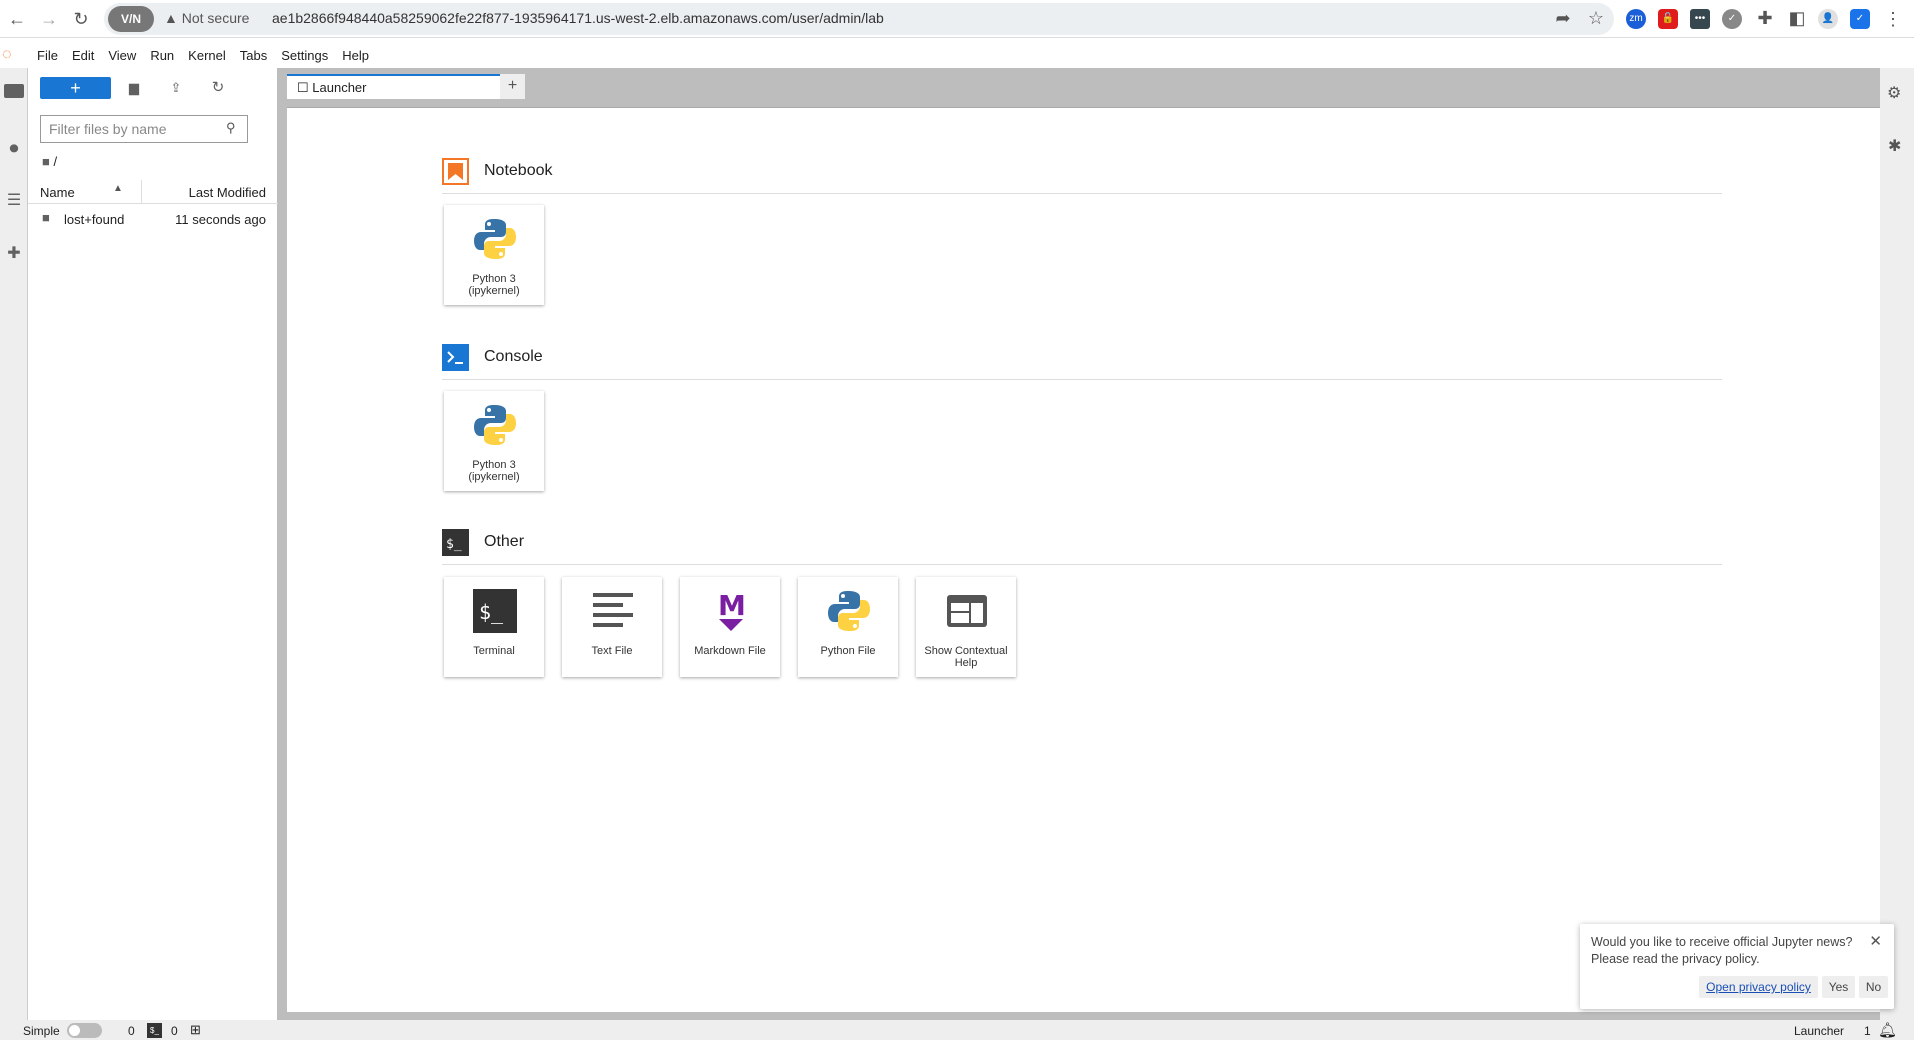 The height and width of the screenshot is (1040, 1914). Describe the element at coordinates (957, 1030) in the screenshot. I see `status-bar: Simple 0 $_ 0 ⊞ Launcher 1 🔔︎` at that location.